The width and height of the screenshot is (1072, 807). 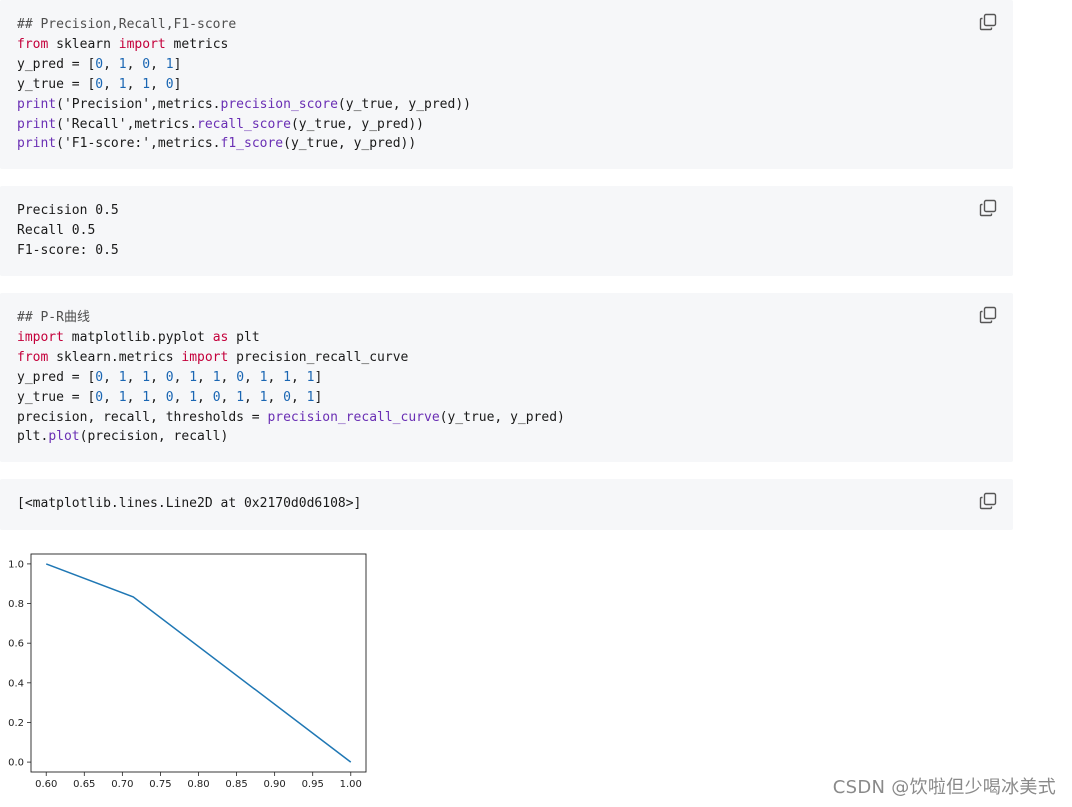 I want to click on code-token: f1_score, so click(x=252, y=144).